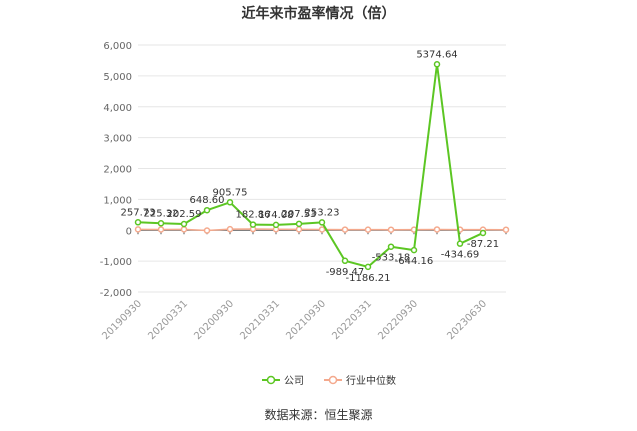 The height and width of the screenshot is (431, 637). I want to click on x-tick-label: 20220930, so click(398, 320).